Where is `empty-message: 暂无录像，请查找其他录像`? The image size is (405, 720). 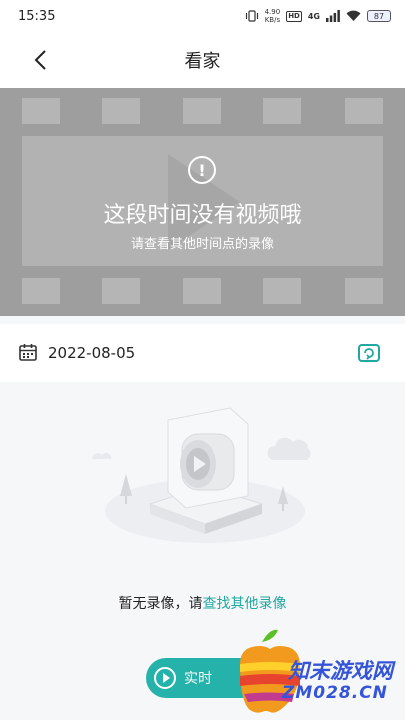 empty-message: 暂无录像，请查找其他录像 is located at coordinates (202, 603).